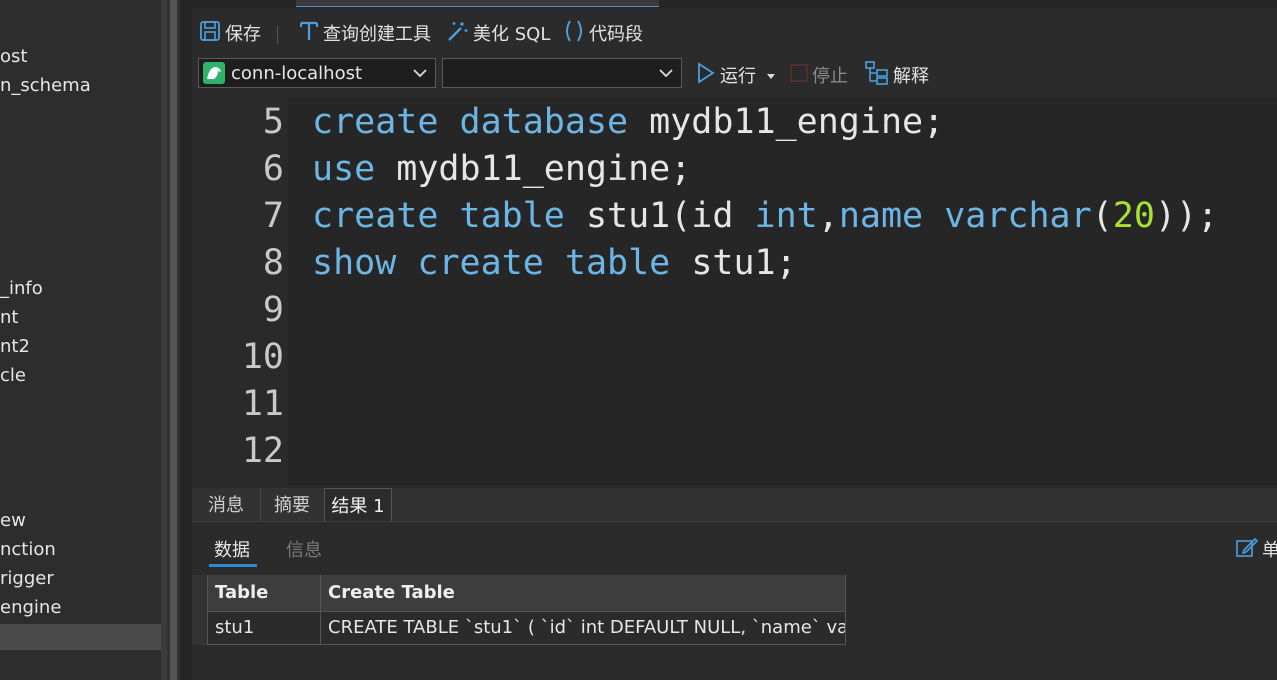 The height and width of the screenshot is (680, 1277). Describe the element at coordinates (309, 33) in the screenshot. I see `query-builder-icon` at that location.